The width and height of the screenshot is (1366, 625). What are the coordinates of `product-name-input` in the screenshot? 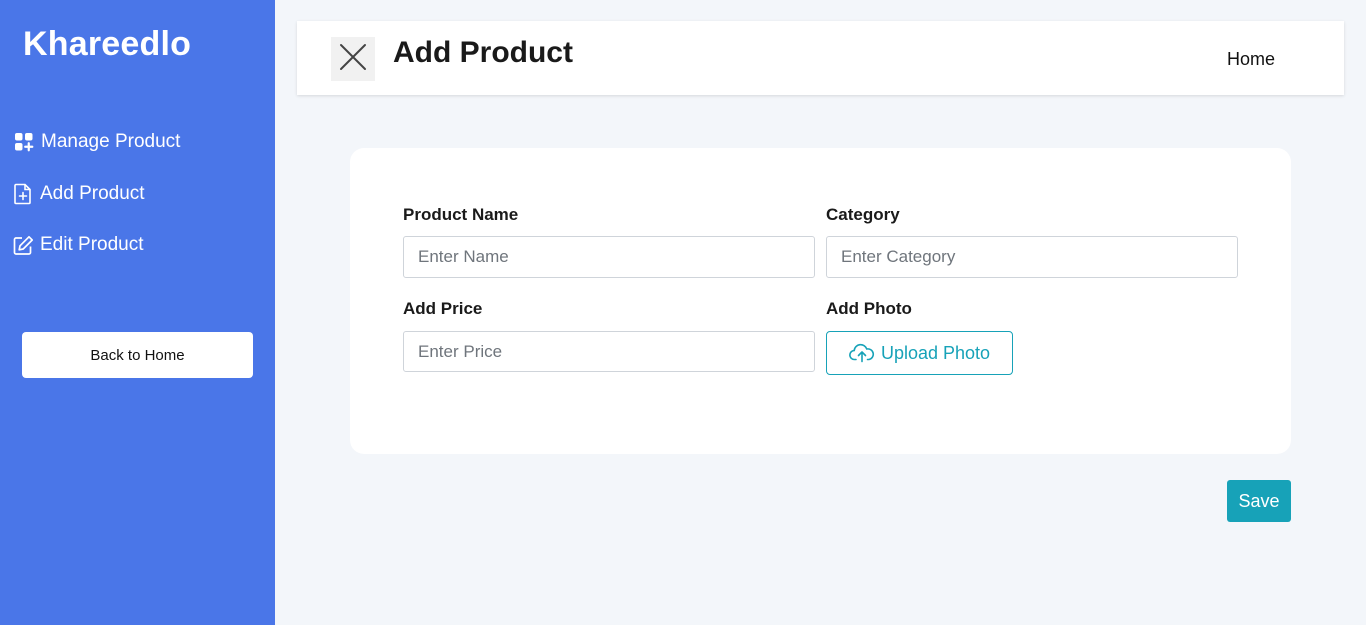 It's located at (609, 257).